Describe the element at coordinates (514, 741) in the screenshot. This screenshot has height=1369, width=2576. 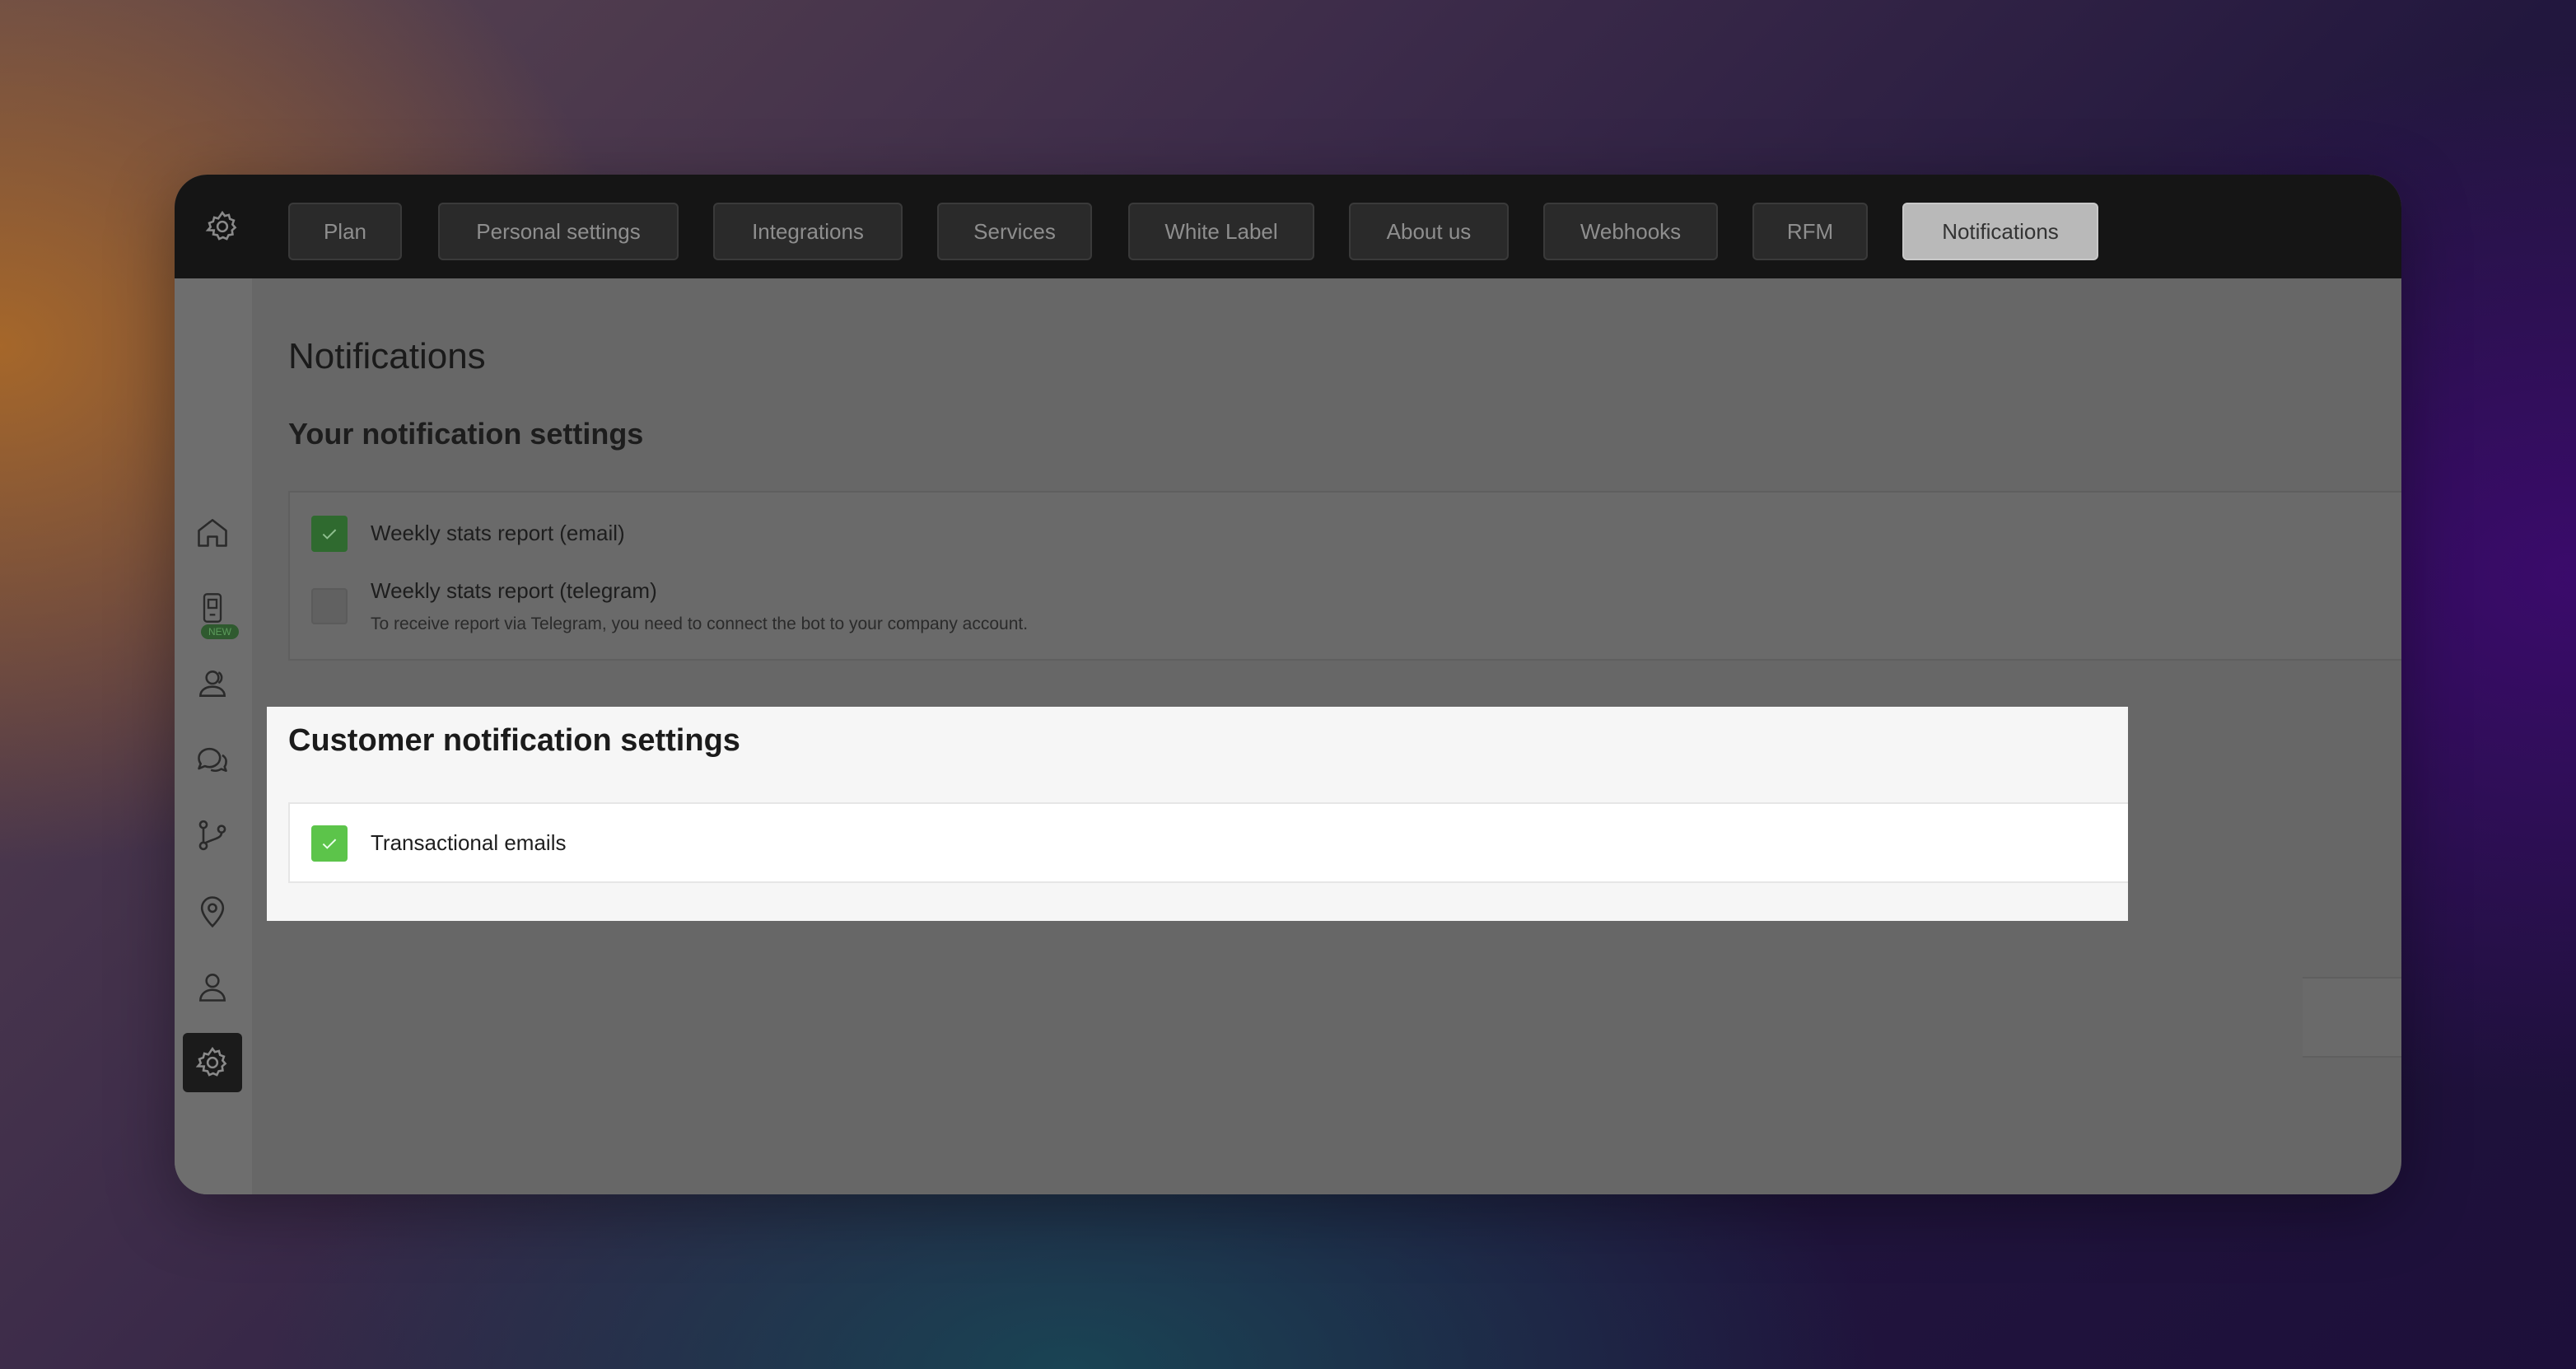
I see `customer-notification-settings-title: Customer notification settings` at that location.